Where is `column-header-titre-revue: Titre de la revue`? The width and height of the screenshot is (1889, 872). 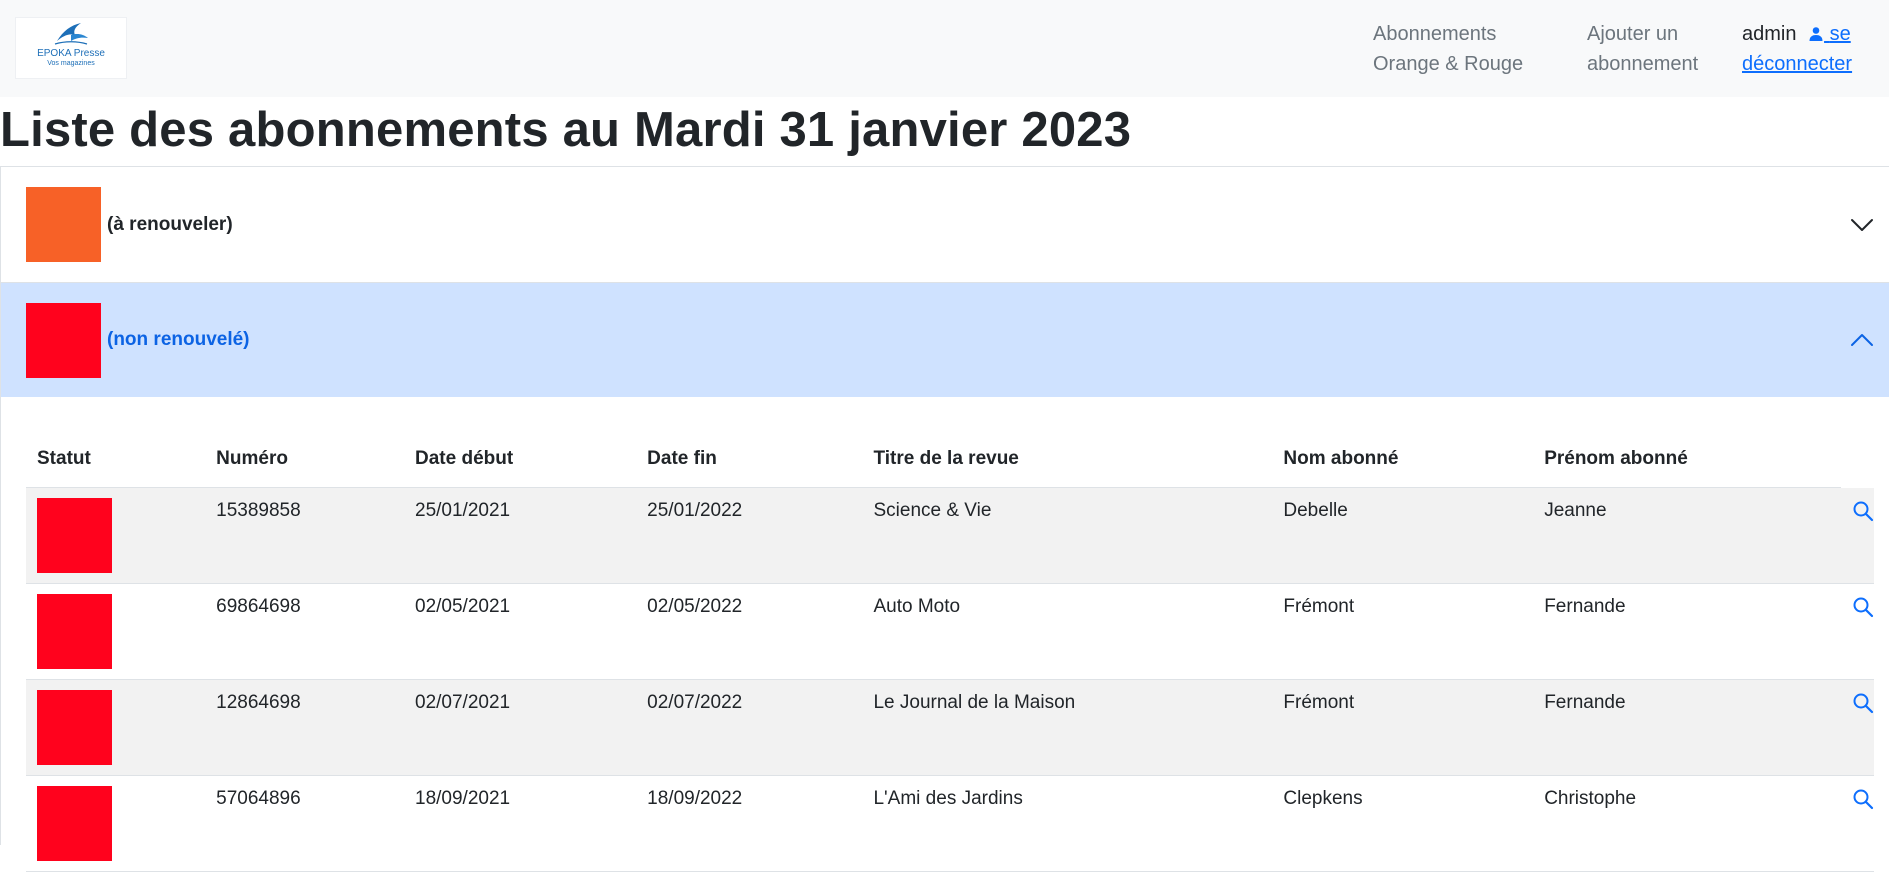
column-header-titre-revue: Titre de la revue is located at coordinates (1067, 459).